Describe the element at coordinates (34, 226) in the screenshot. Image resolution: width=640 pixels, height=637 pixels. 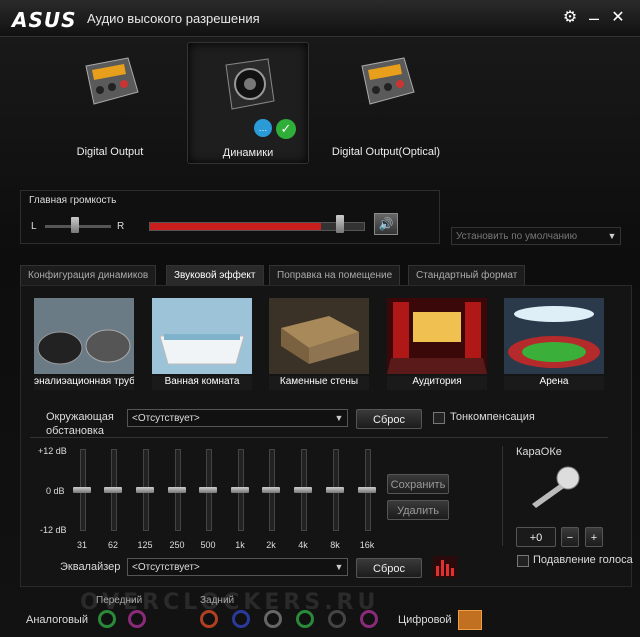
I see `balance-left-label: L` at that location.